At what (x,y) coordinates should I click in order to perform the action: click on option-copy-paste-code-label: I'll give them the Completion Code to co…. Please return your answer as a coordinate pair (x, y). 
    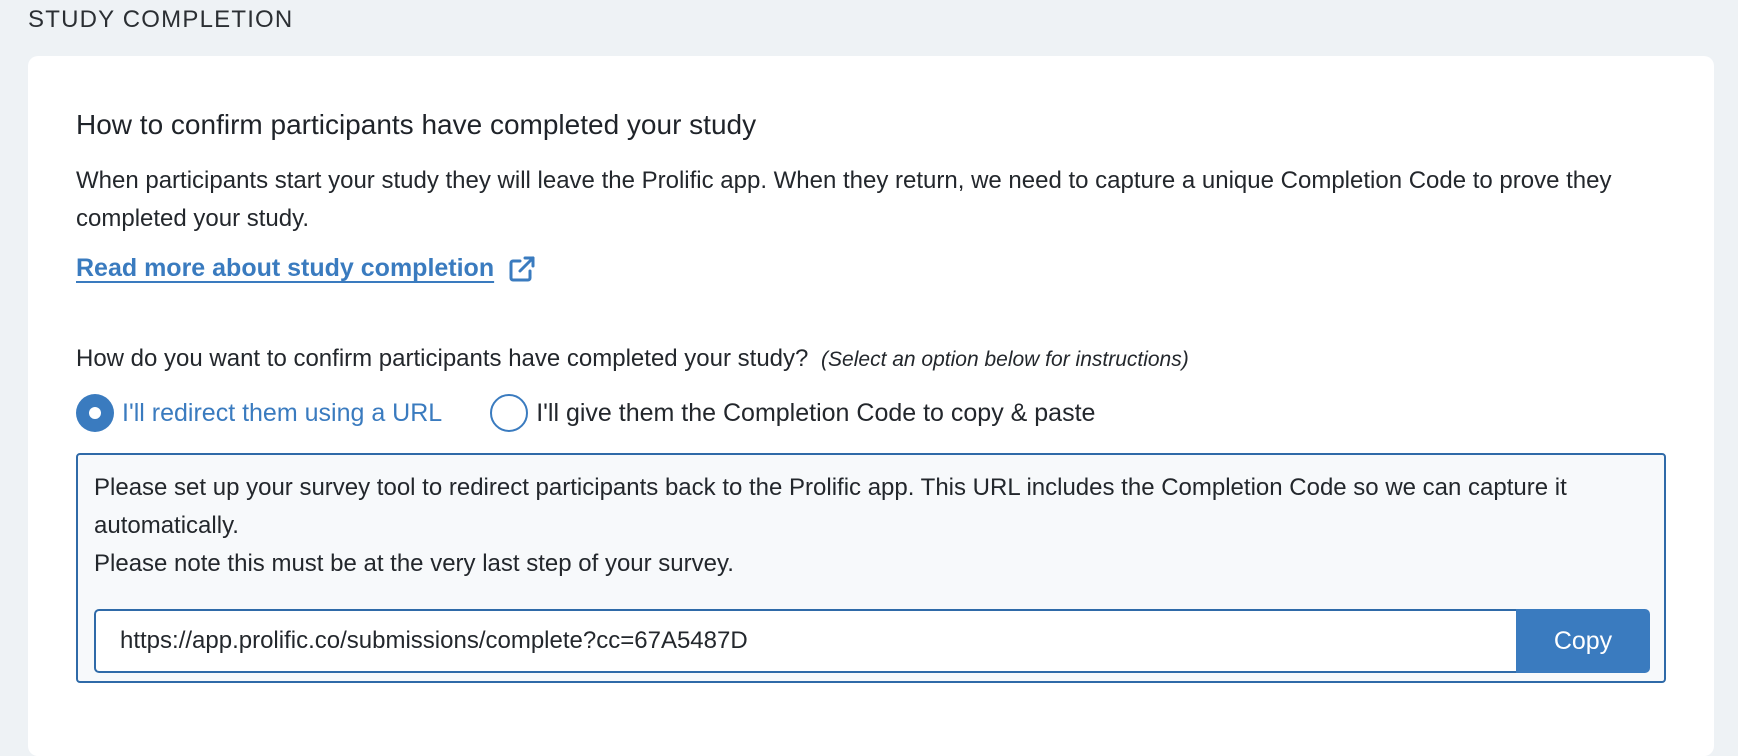
    Looking at the image, I should click on (815, 413).